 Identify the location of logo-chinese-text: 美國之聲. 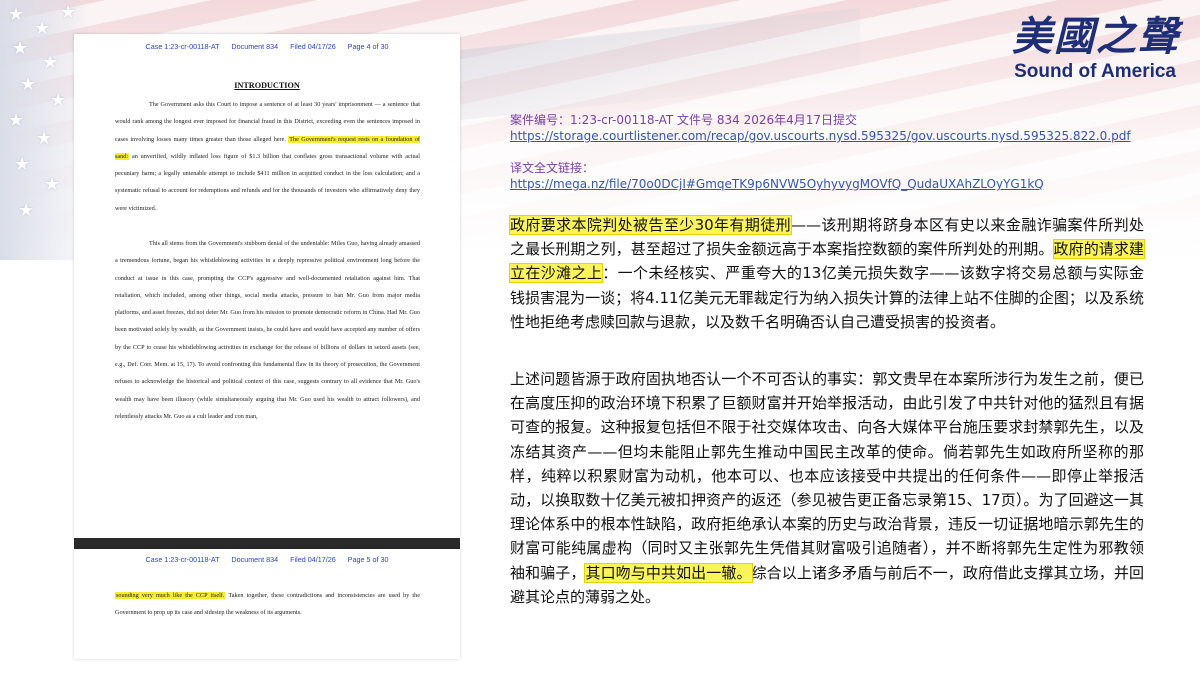
(1096, 36).